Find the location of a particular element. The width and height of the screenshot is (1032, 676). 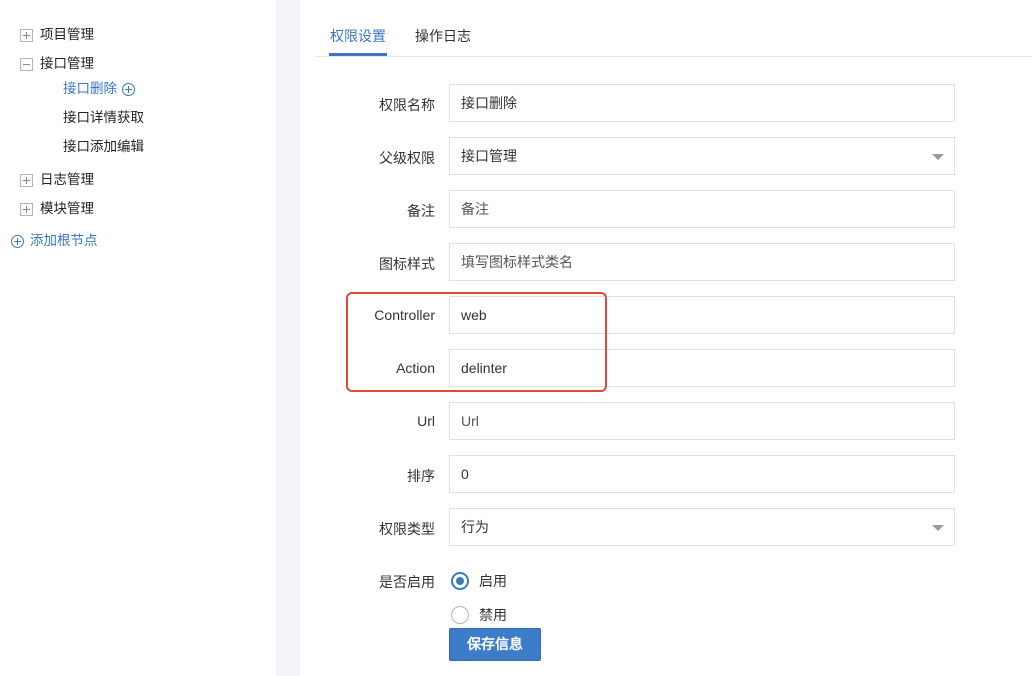

tree-node-label: 接口添加编辑 is located at coordinates (103, 146).